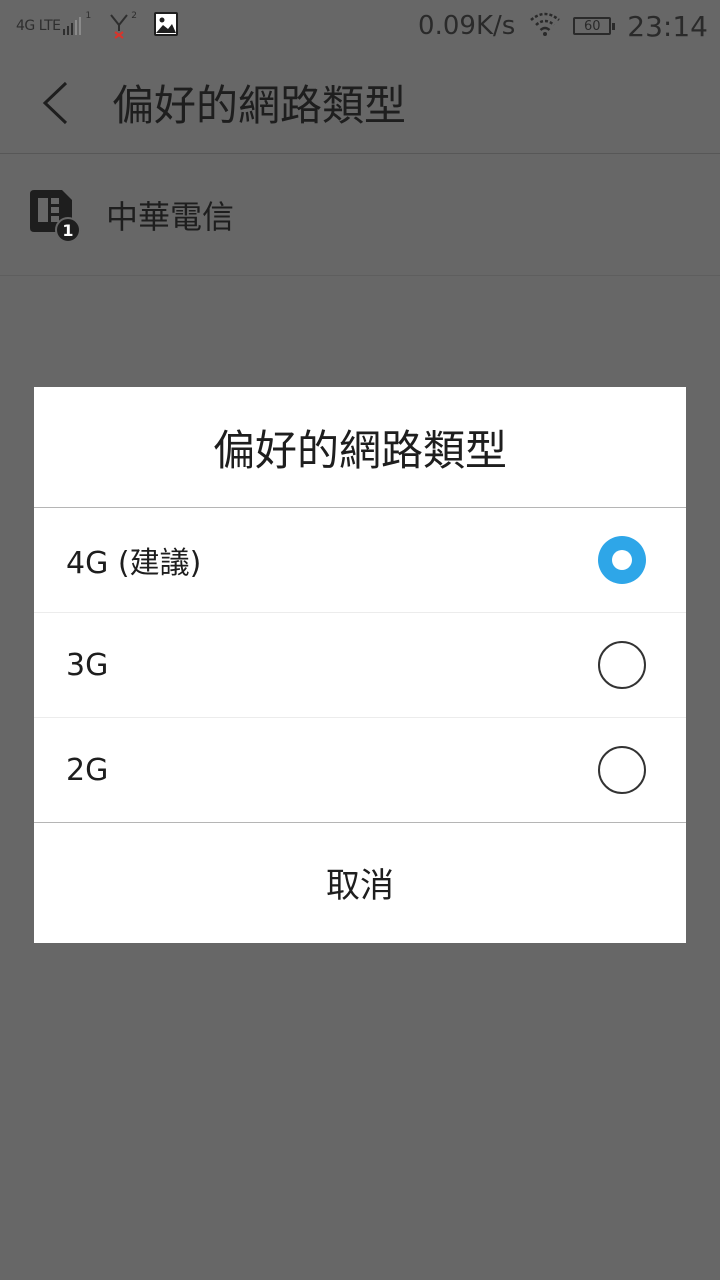 The width and height of the screenshot is (720, 1280). What do you see at coordinates (54, 216) in the screenshot?
I see `sim-card-icon: 1` at bounding box center [54, 216].